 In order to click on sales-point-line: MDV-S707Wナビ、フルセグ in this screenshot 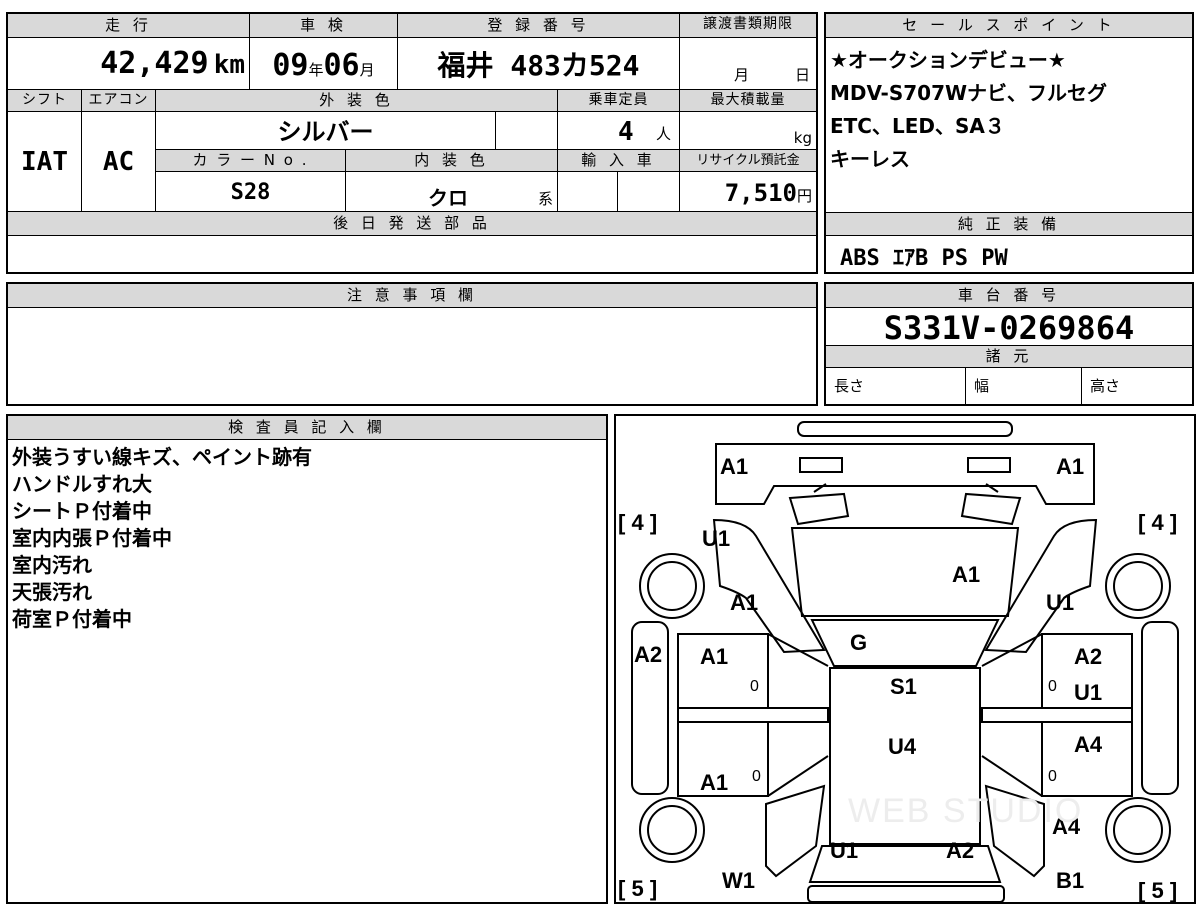, I will do `click(969, 93)`.